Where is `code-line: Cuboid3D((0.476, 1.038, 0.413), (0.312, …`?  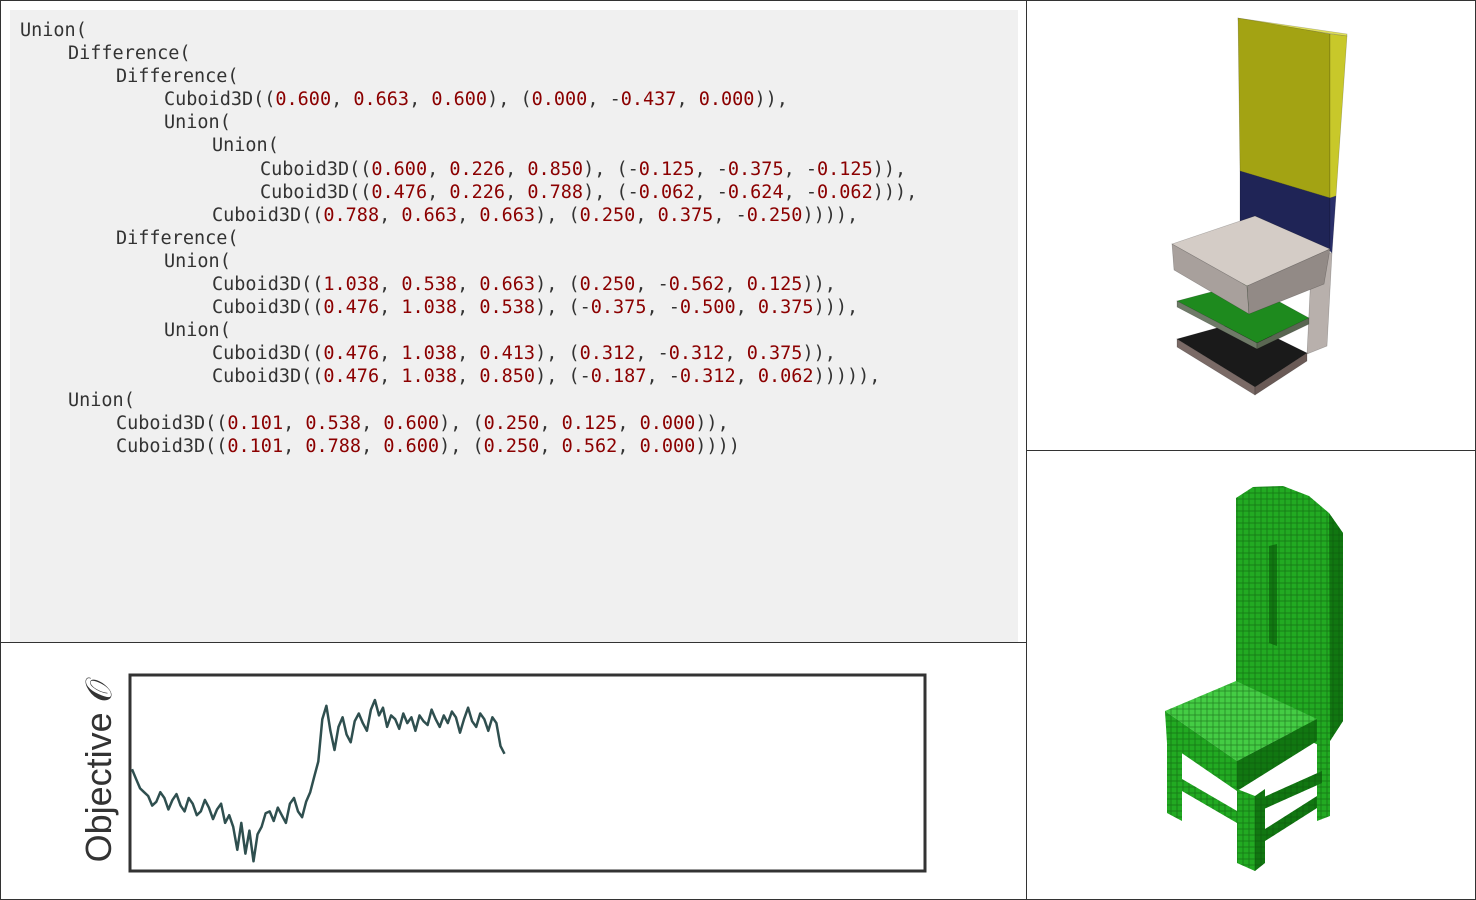 code-line: Cuboid3D((0.476, 1.038, 0.413), (0.312, … is located at coordinates (524, 354).